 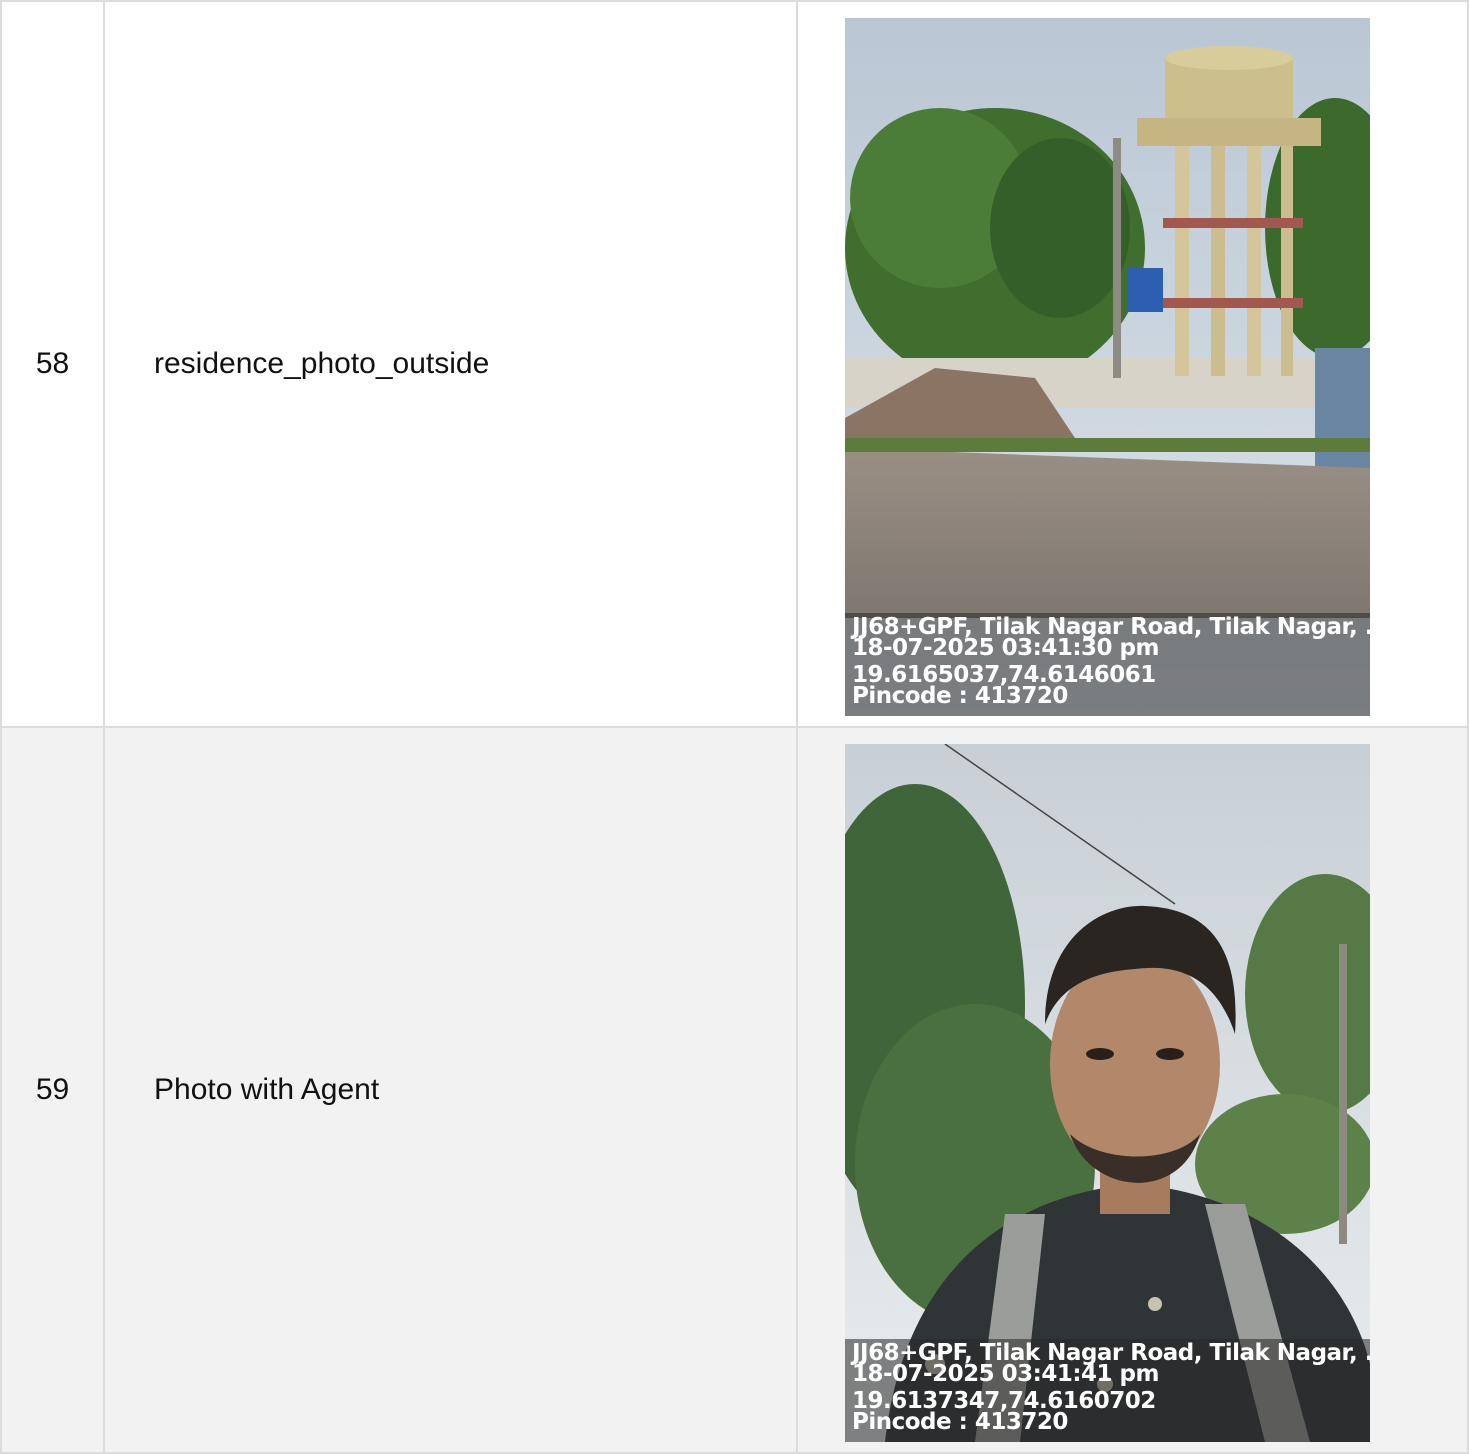 What do you see at coordinates (1005, 648) in the screenshot?
I see `stamp-datetime: 18-07-2025 03:41:30 pm` at bounding box center [1005, 648].